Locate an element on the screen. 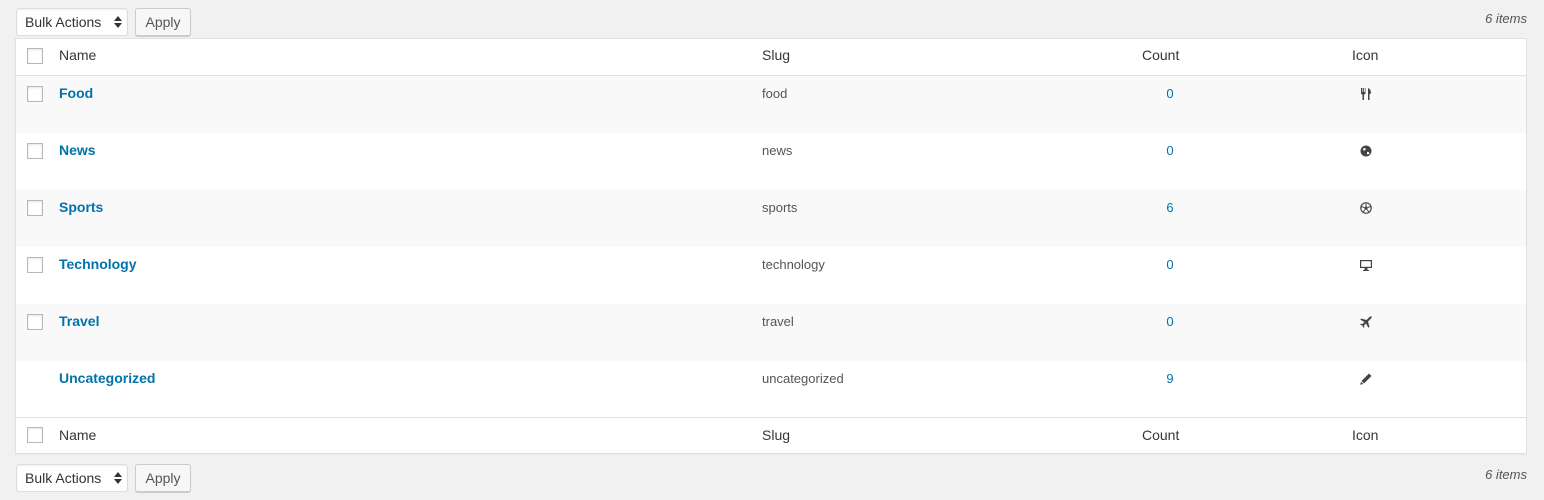 The height and width of the screenshot is (500, 1544). table-row: Technology technology 0 is located at coordinates (771, 275).